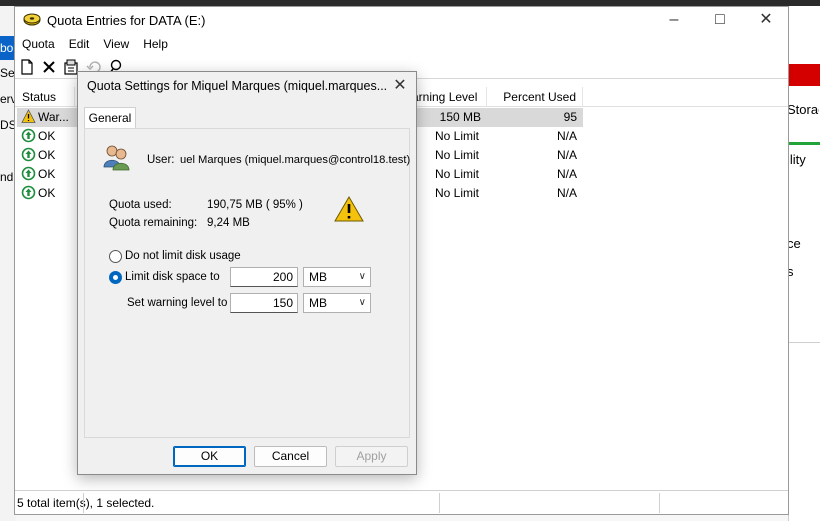 This screenshot has height=521, width=820. Describe the element at coordinates (720, 20) in the screenshot. I see `maximize-button: □` at that location.